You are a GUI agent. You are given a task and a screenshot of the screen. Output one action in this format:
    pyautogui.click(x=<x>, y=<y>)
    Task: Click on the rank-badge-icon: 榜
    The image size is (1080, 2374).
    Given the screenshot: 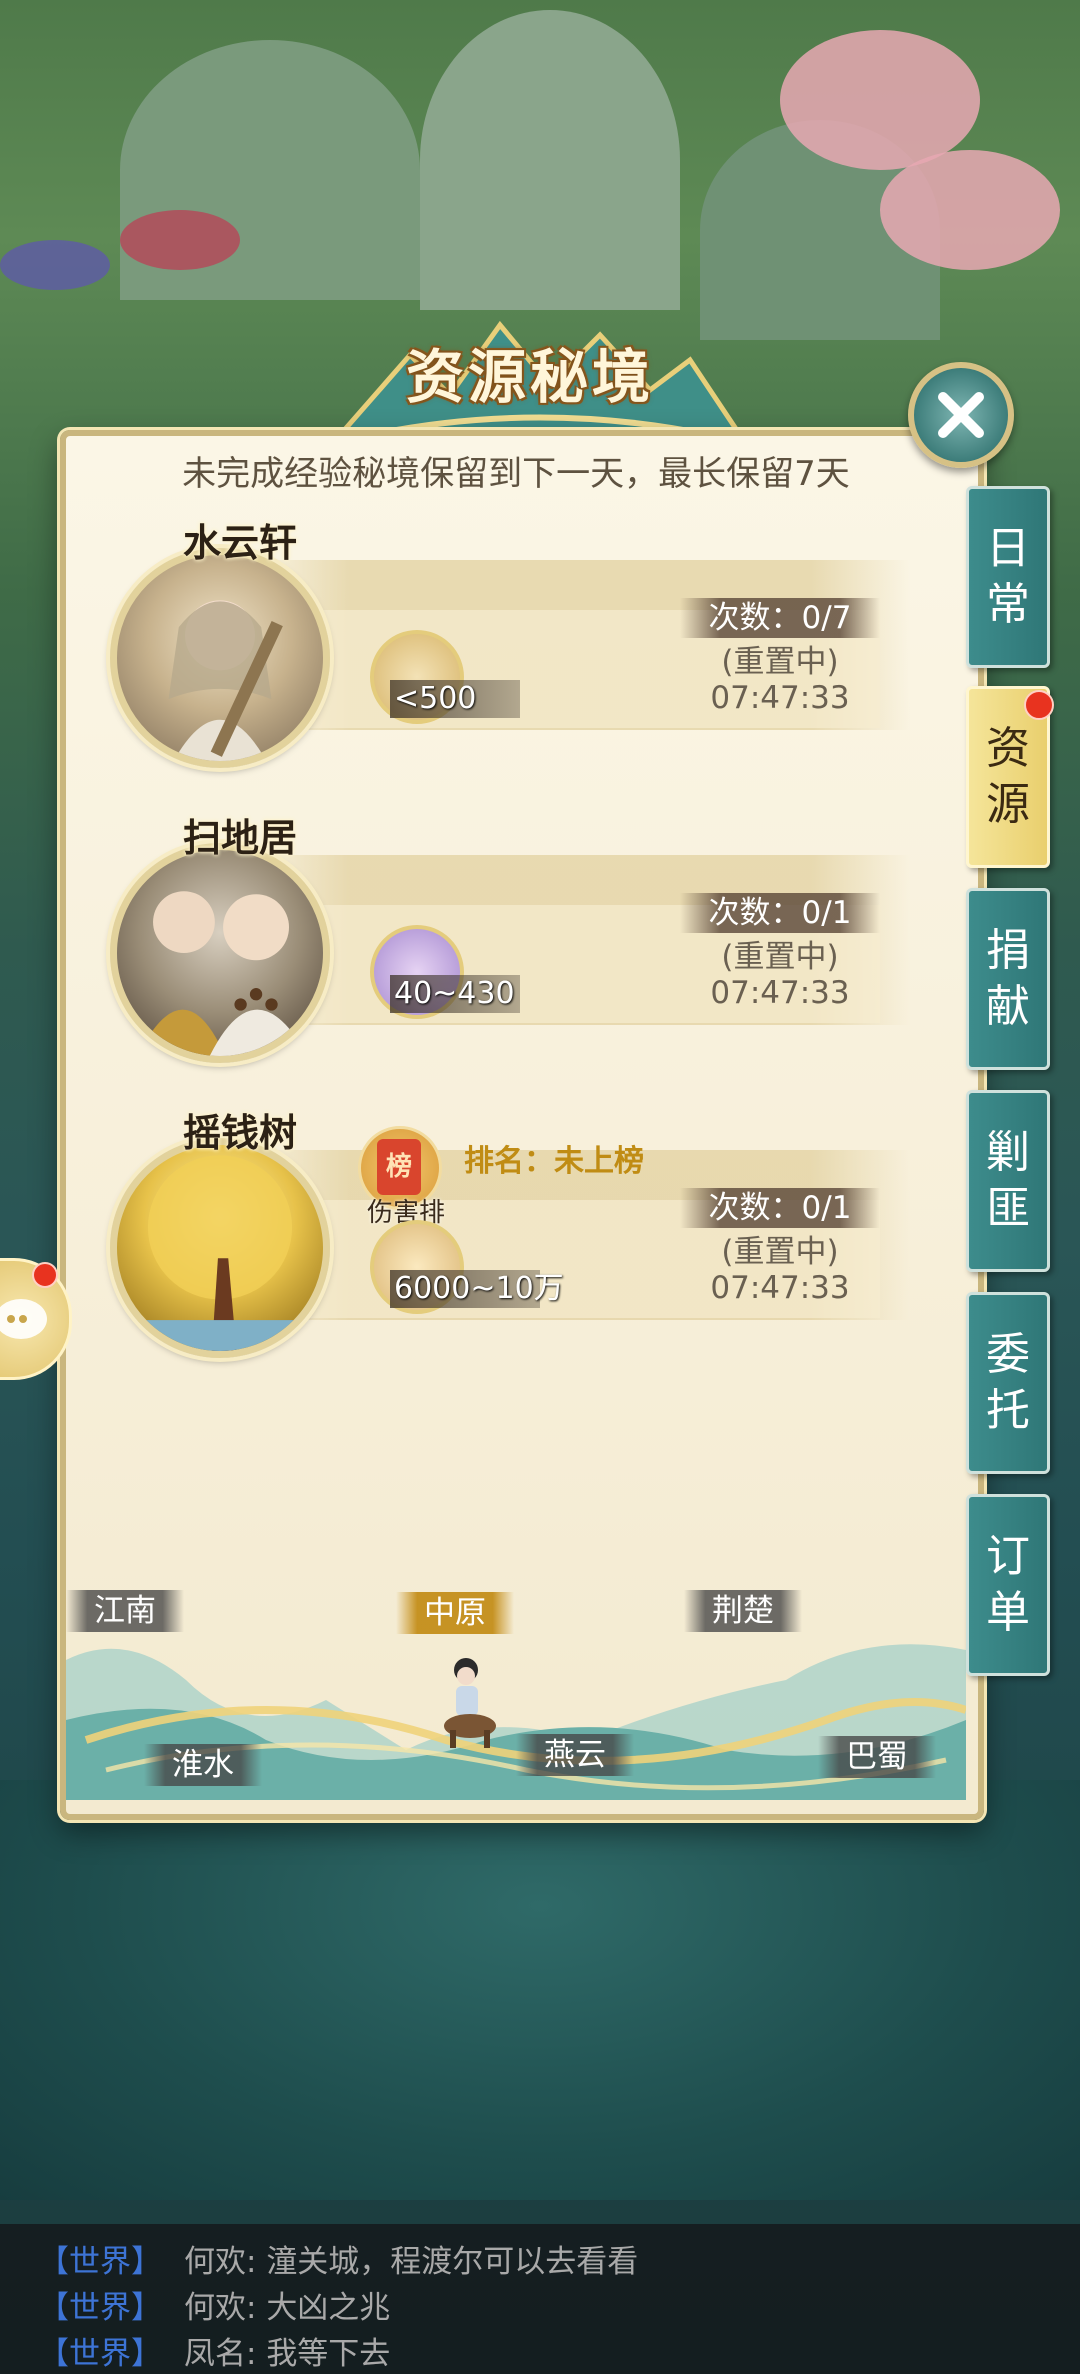 What is the action you would take?
    pyautogui.click(x=399, y=1167)
    